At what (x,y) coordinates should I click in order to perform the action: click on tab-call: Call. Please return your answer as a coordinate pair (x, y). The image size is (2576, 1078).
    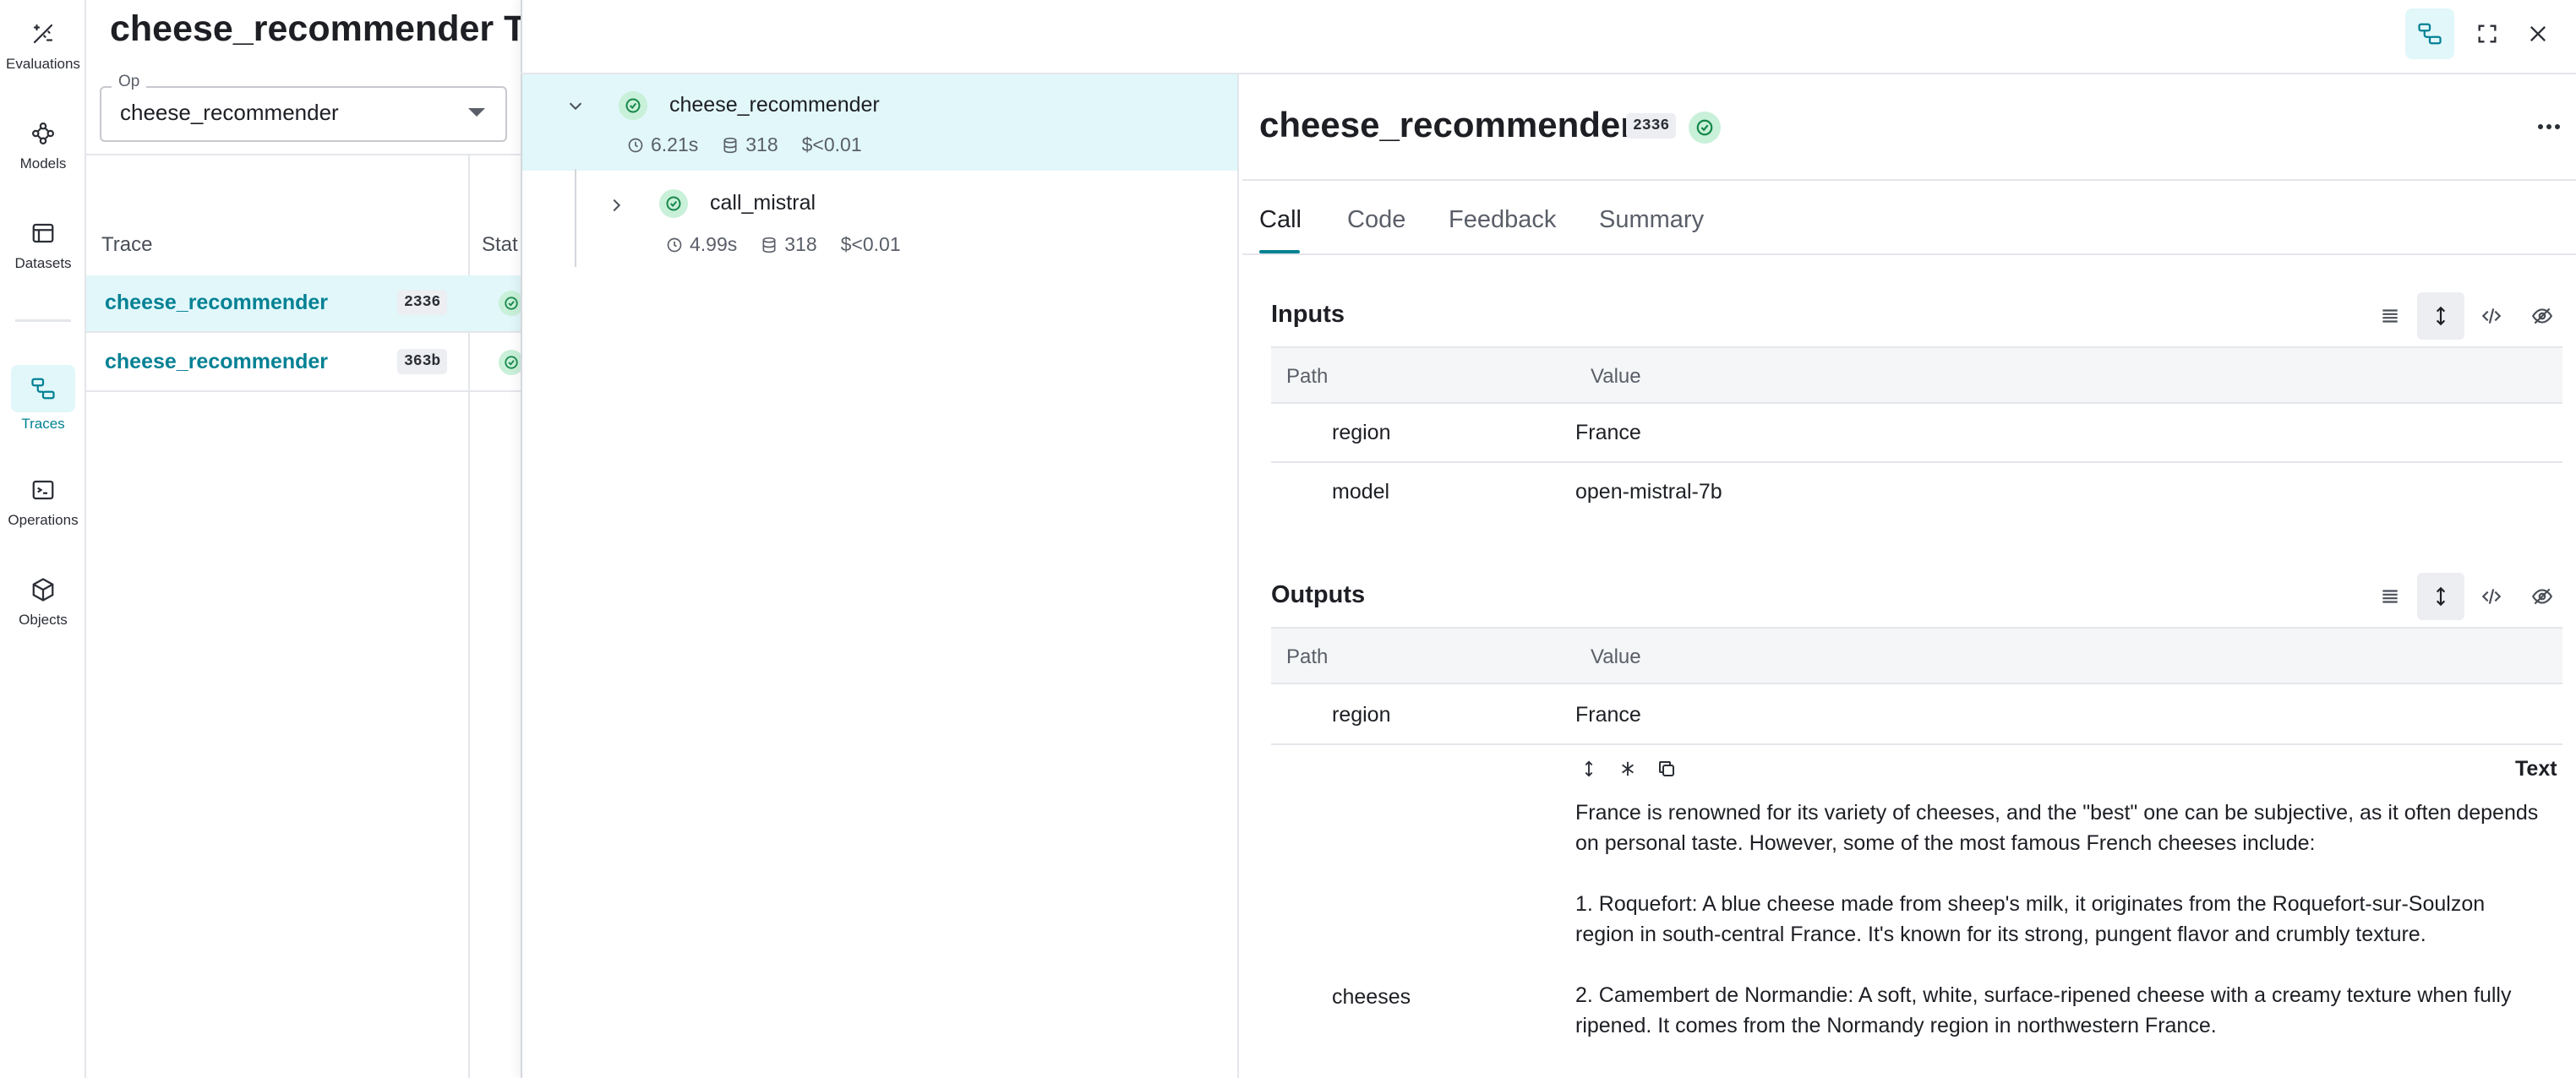
    Looking at the image, I should click on (1280, 220).